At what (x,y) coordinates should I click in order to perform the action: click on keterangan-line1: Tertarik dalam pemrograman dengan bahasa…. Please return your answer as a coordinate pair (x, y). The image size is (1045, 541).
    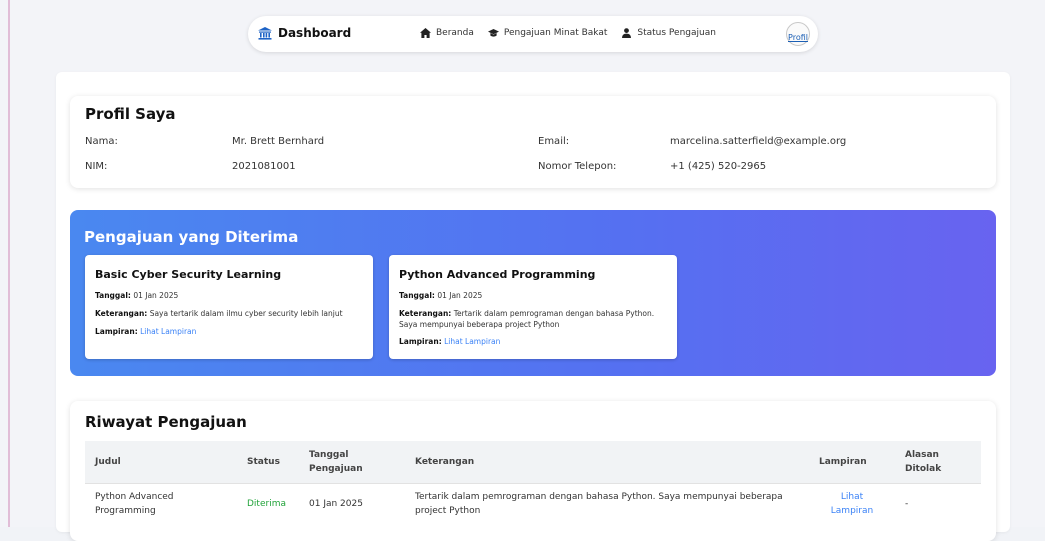
    Looking at the image, I should click on (599, 497).